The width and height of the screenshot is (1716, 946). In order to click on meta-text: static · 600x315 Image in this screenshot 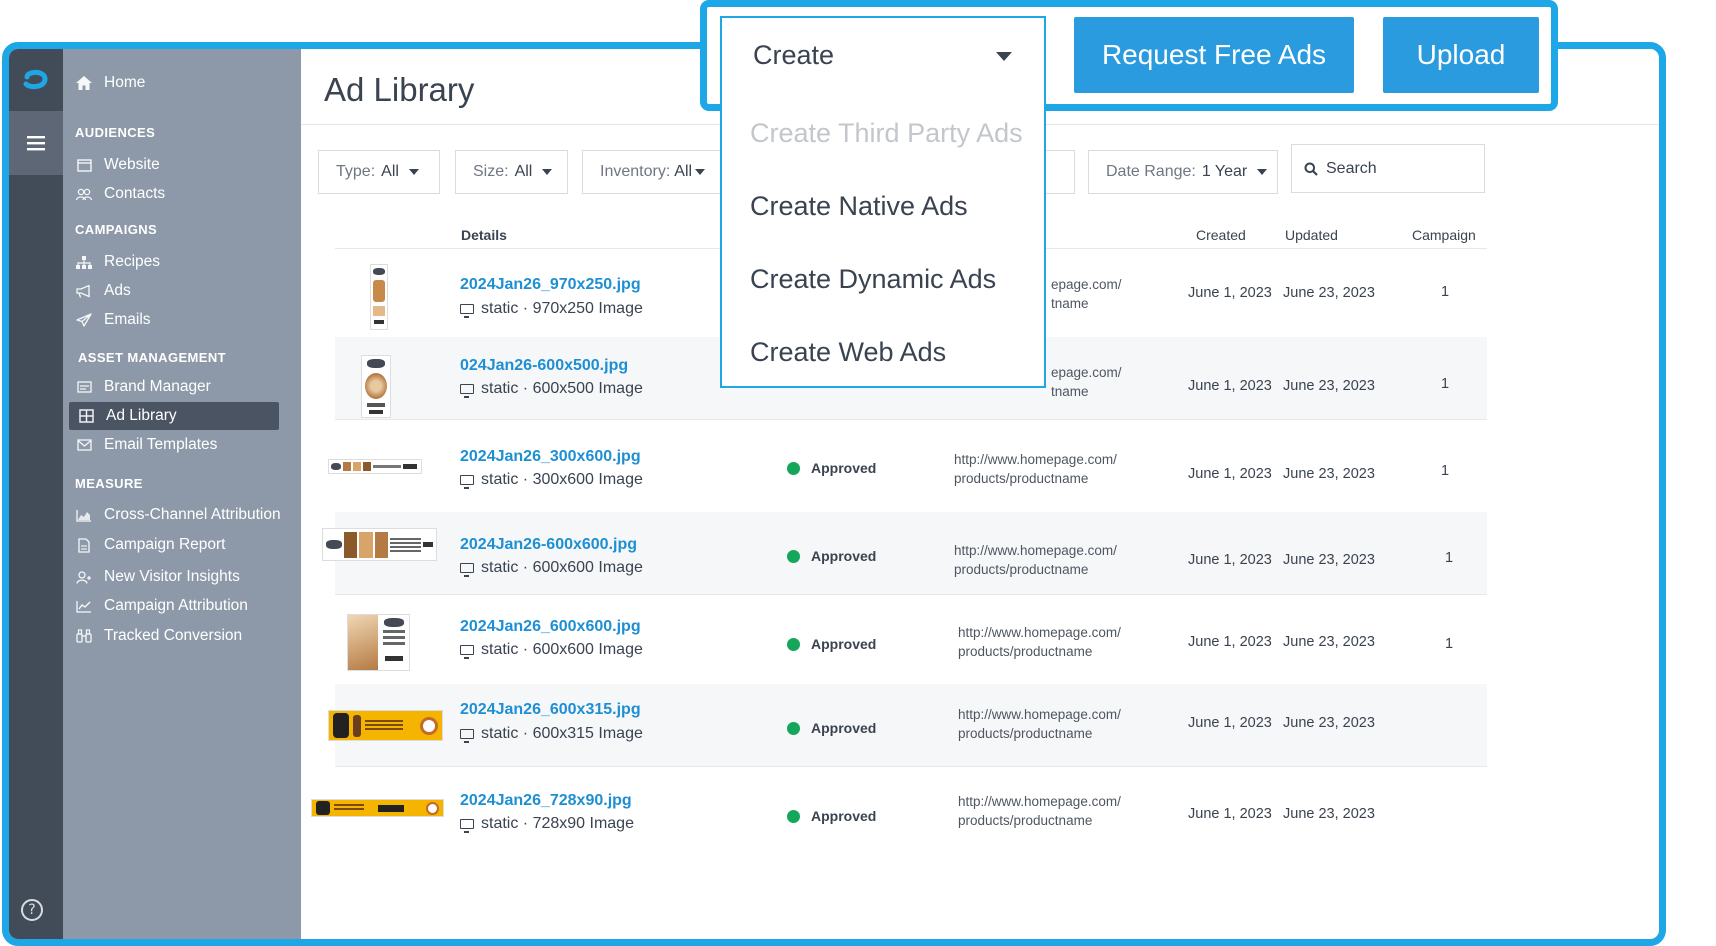, I will do `click(562, 733)`.